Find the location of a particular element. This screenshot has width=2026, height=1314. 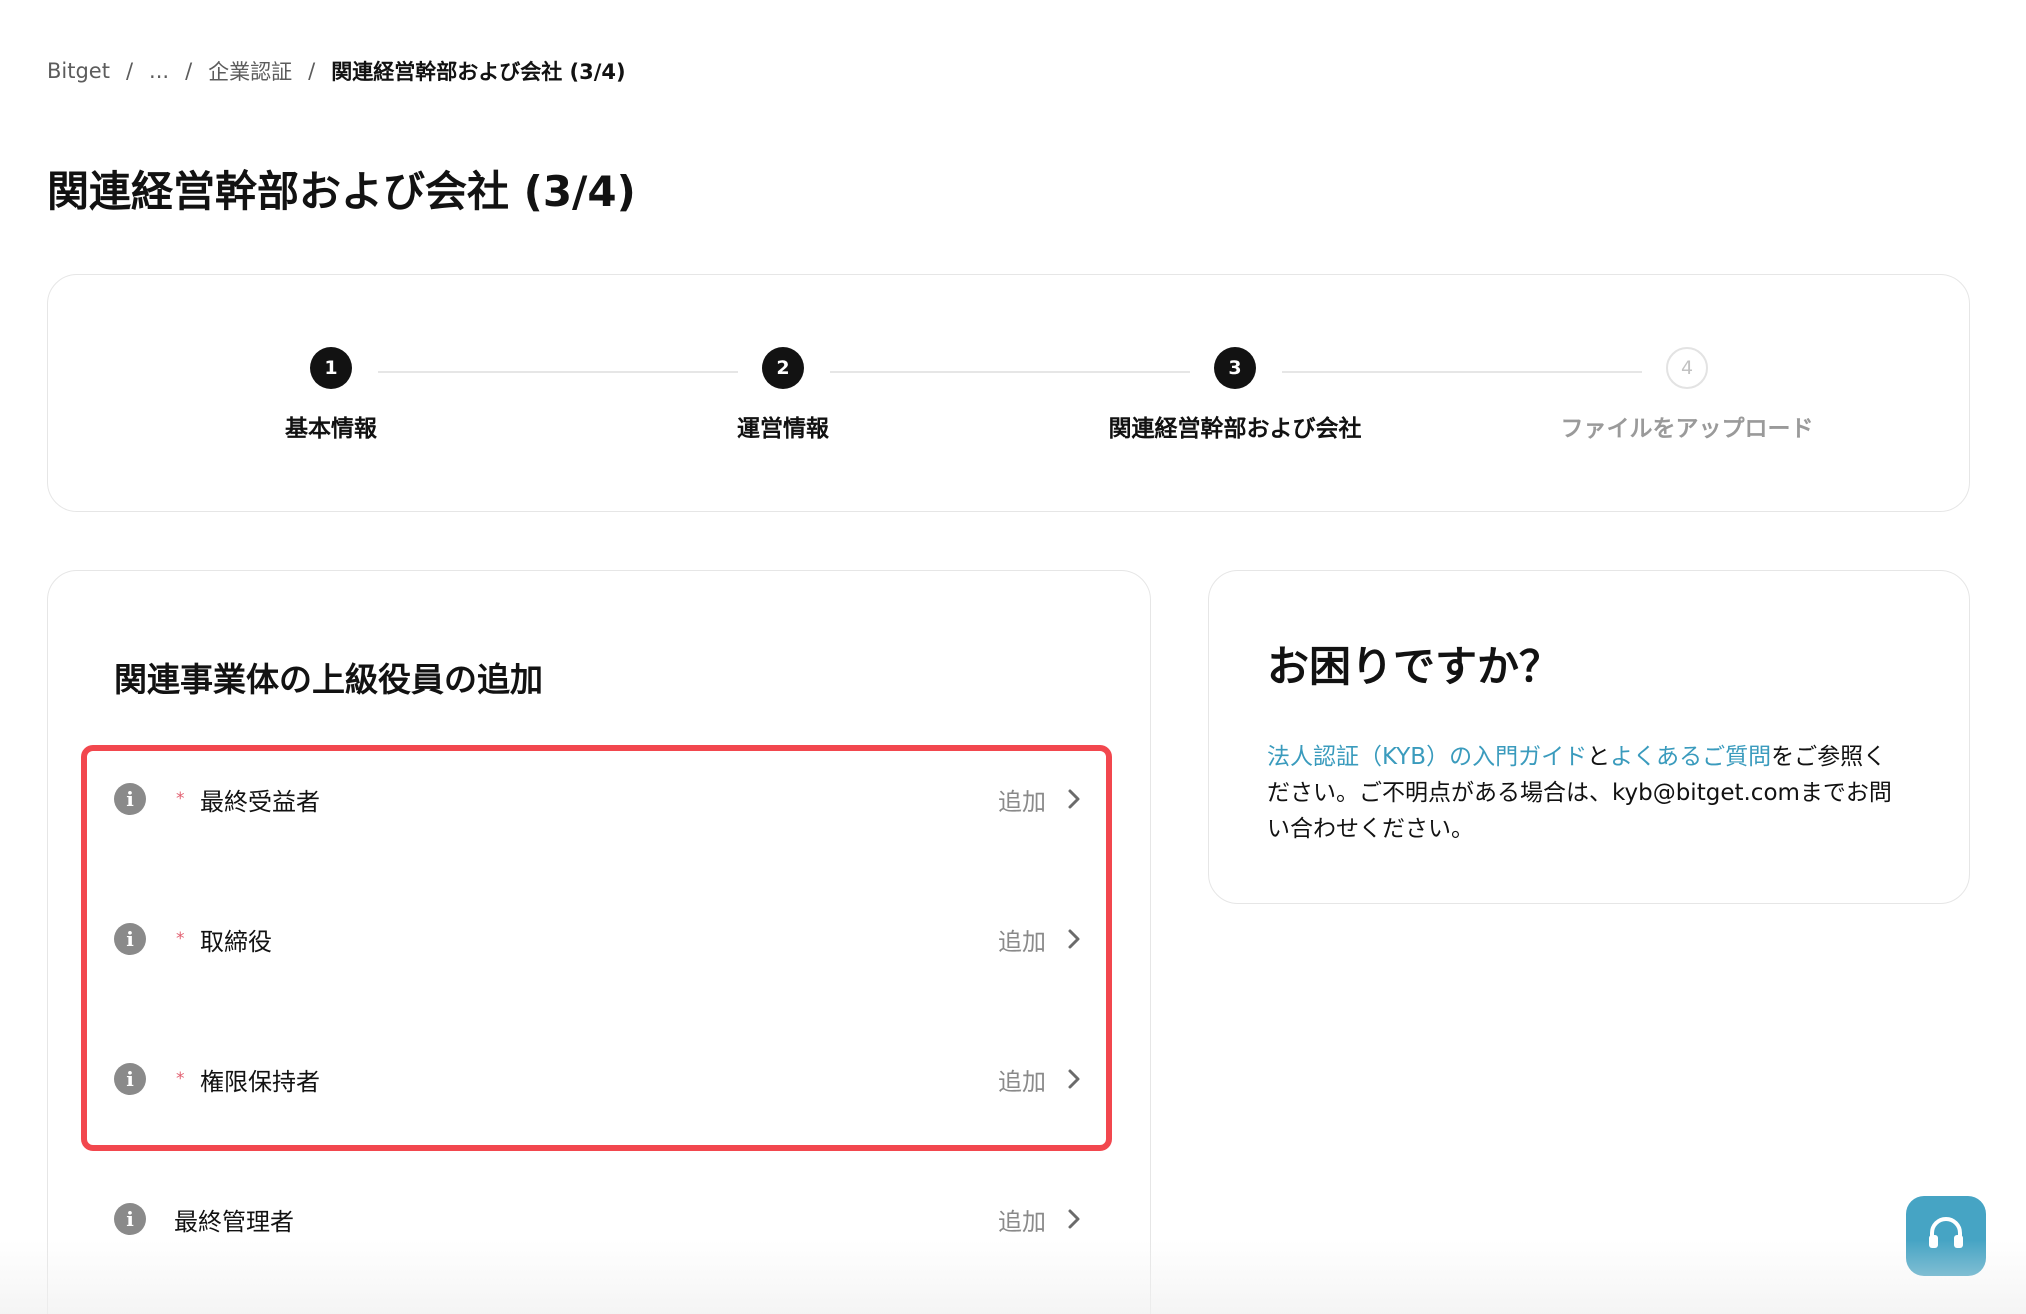

step-number: 3 is located at coordinates (1235, 368).